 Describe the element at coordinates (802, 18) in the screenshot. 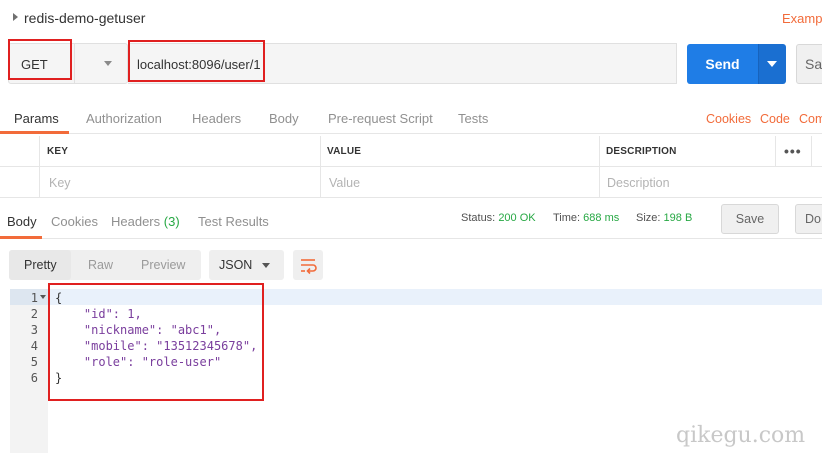

I see `examples-link: Exampl` at that location.